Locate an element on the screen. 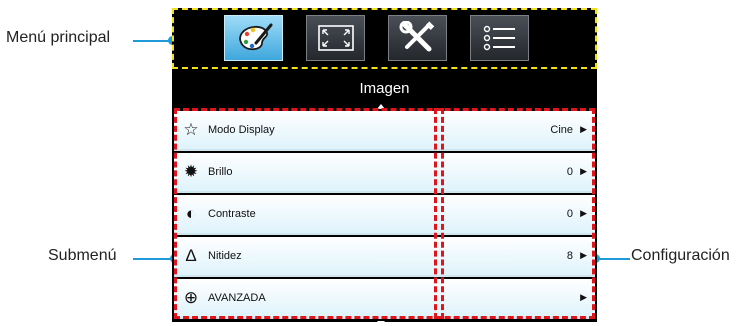  settings-divider-highlight is located at coordinates (439, 213).